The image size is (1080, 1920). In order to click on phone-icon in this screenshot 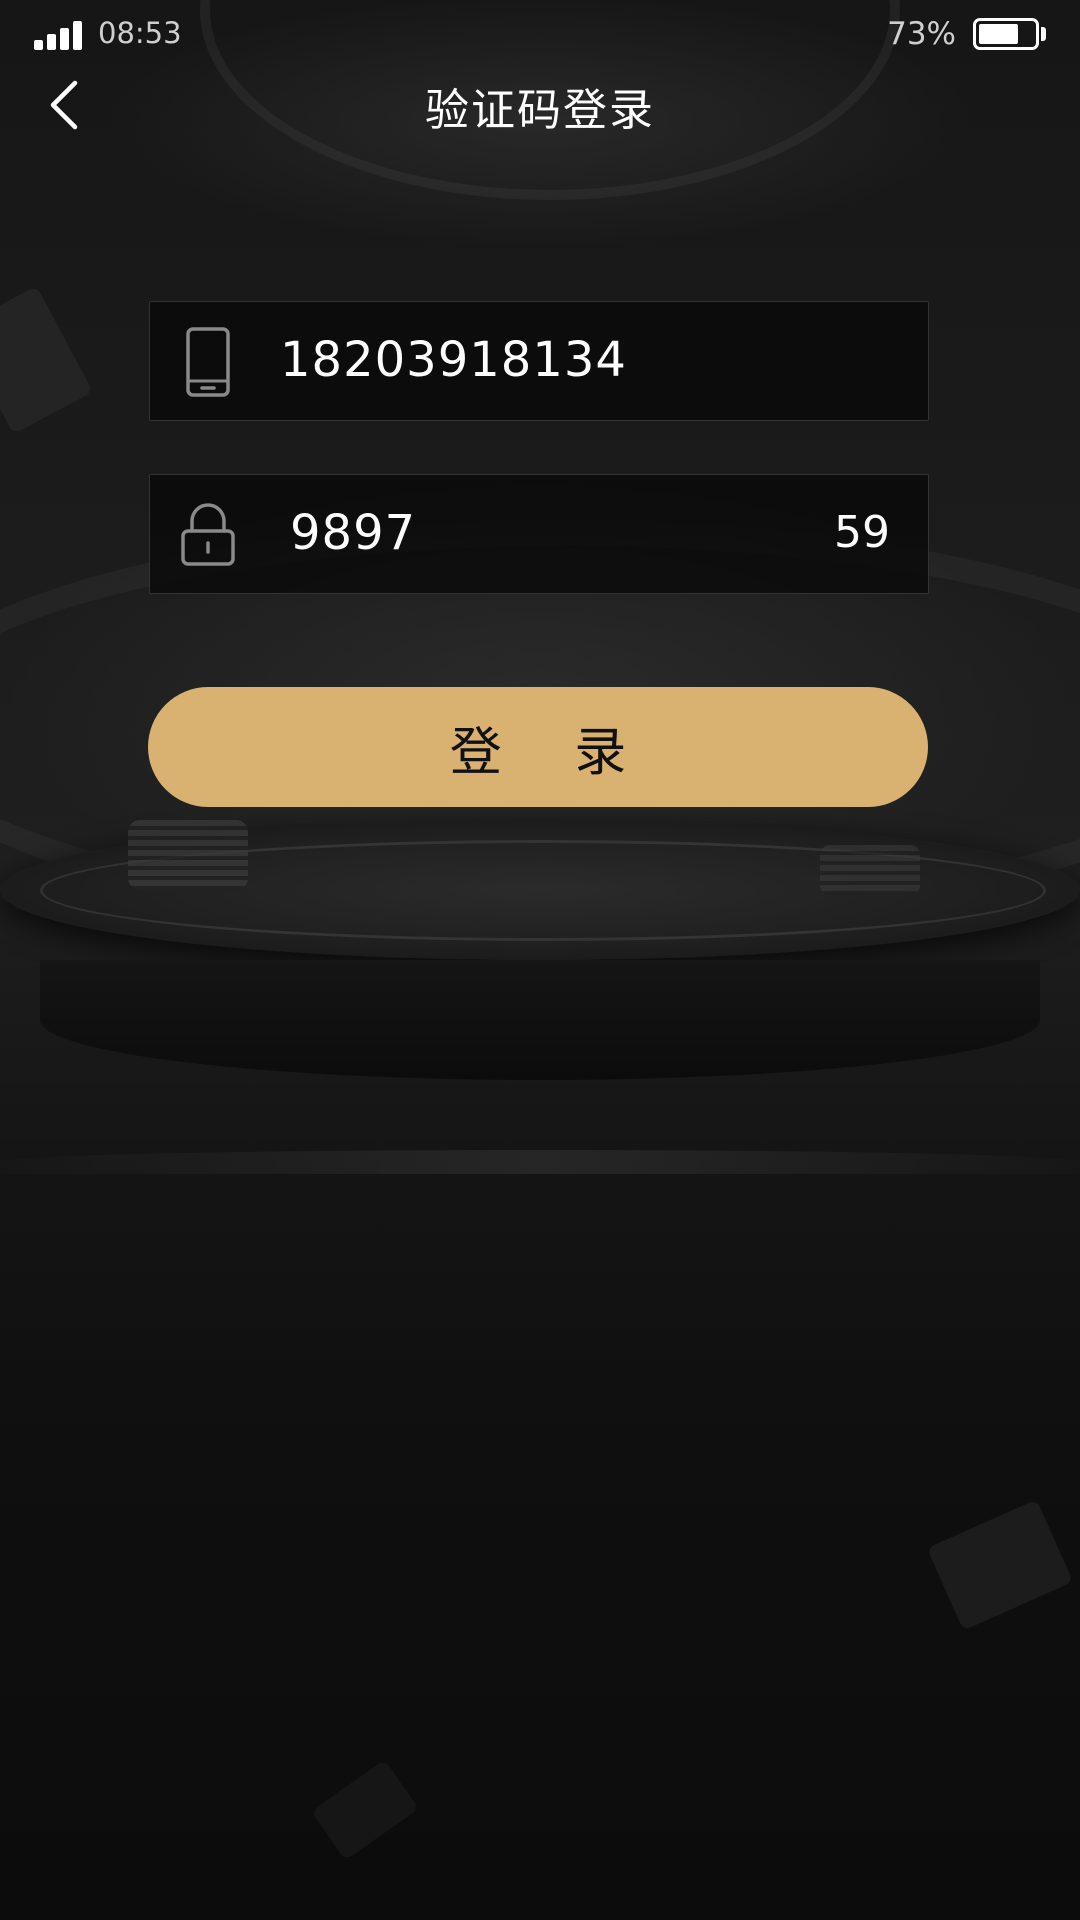, I will do `click(208, 362)`.